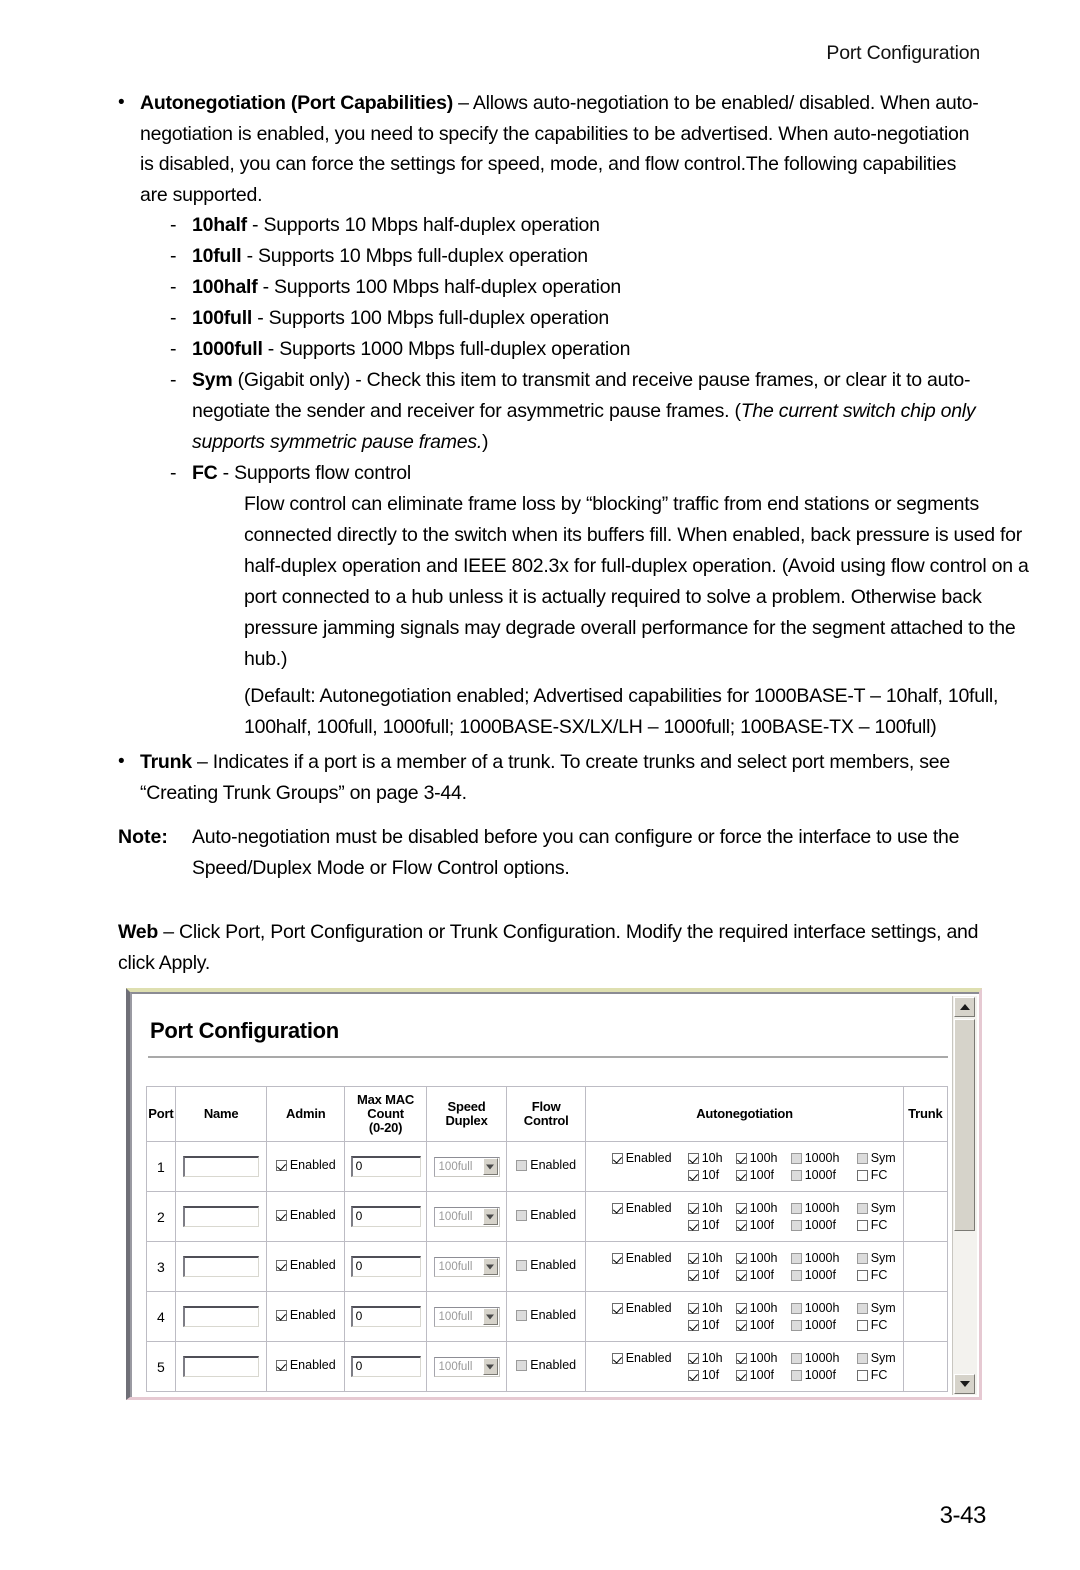 This screenshot has width=1080, height=1570. What do you see at coordinates (964, 1007) in the screenshot?
I see `scroll-up-button` at bounding box center [964, 1007].